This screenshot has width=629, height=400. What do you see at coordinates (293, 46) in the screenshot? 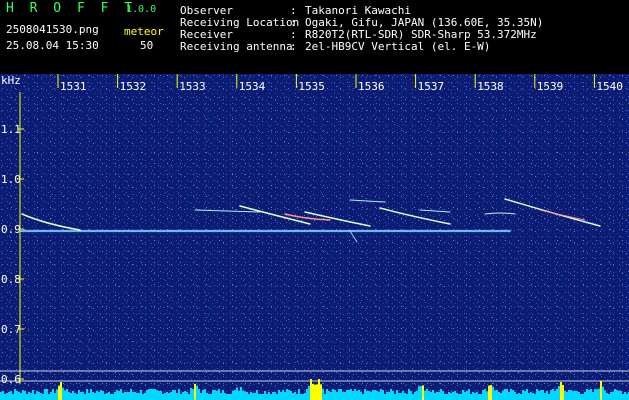
I see `antenna-sep: :` at bounding box center [293, 46].